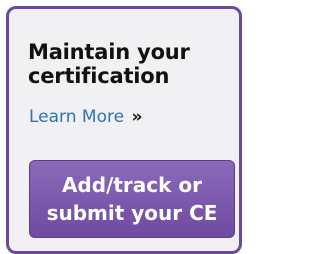 The width and height of the screenshot is (320, 254). I want to click on card-title: Maintain your certification, so click(109, 64).